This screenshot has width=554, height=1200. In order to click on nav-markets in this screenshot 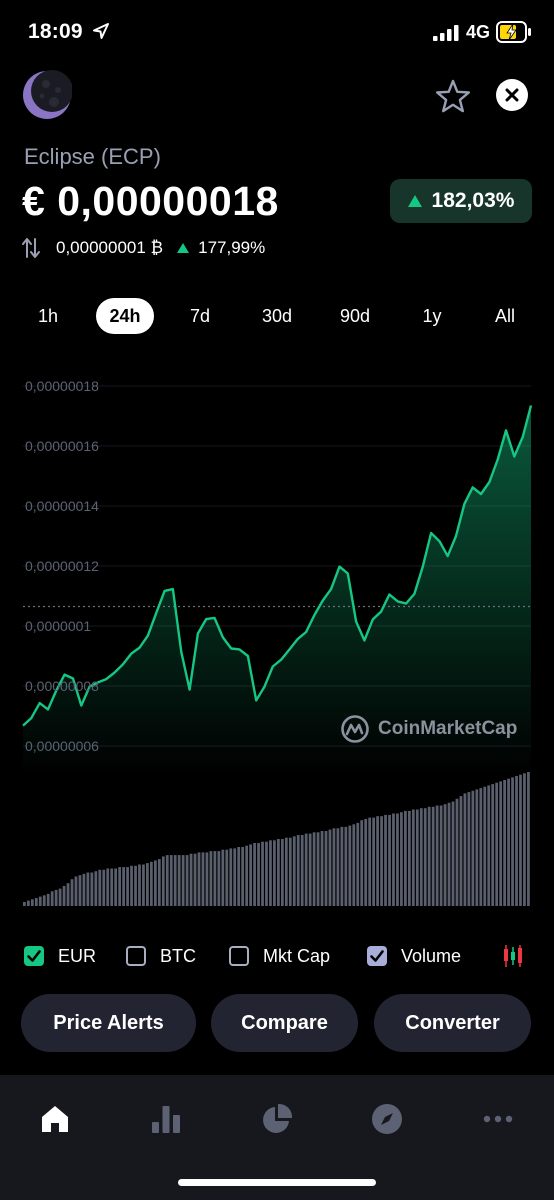, I will do `click(166, 1119)`.